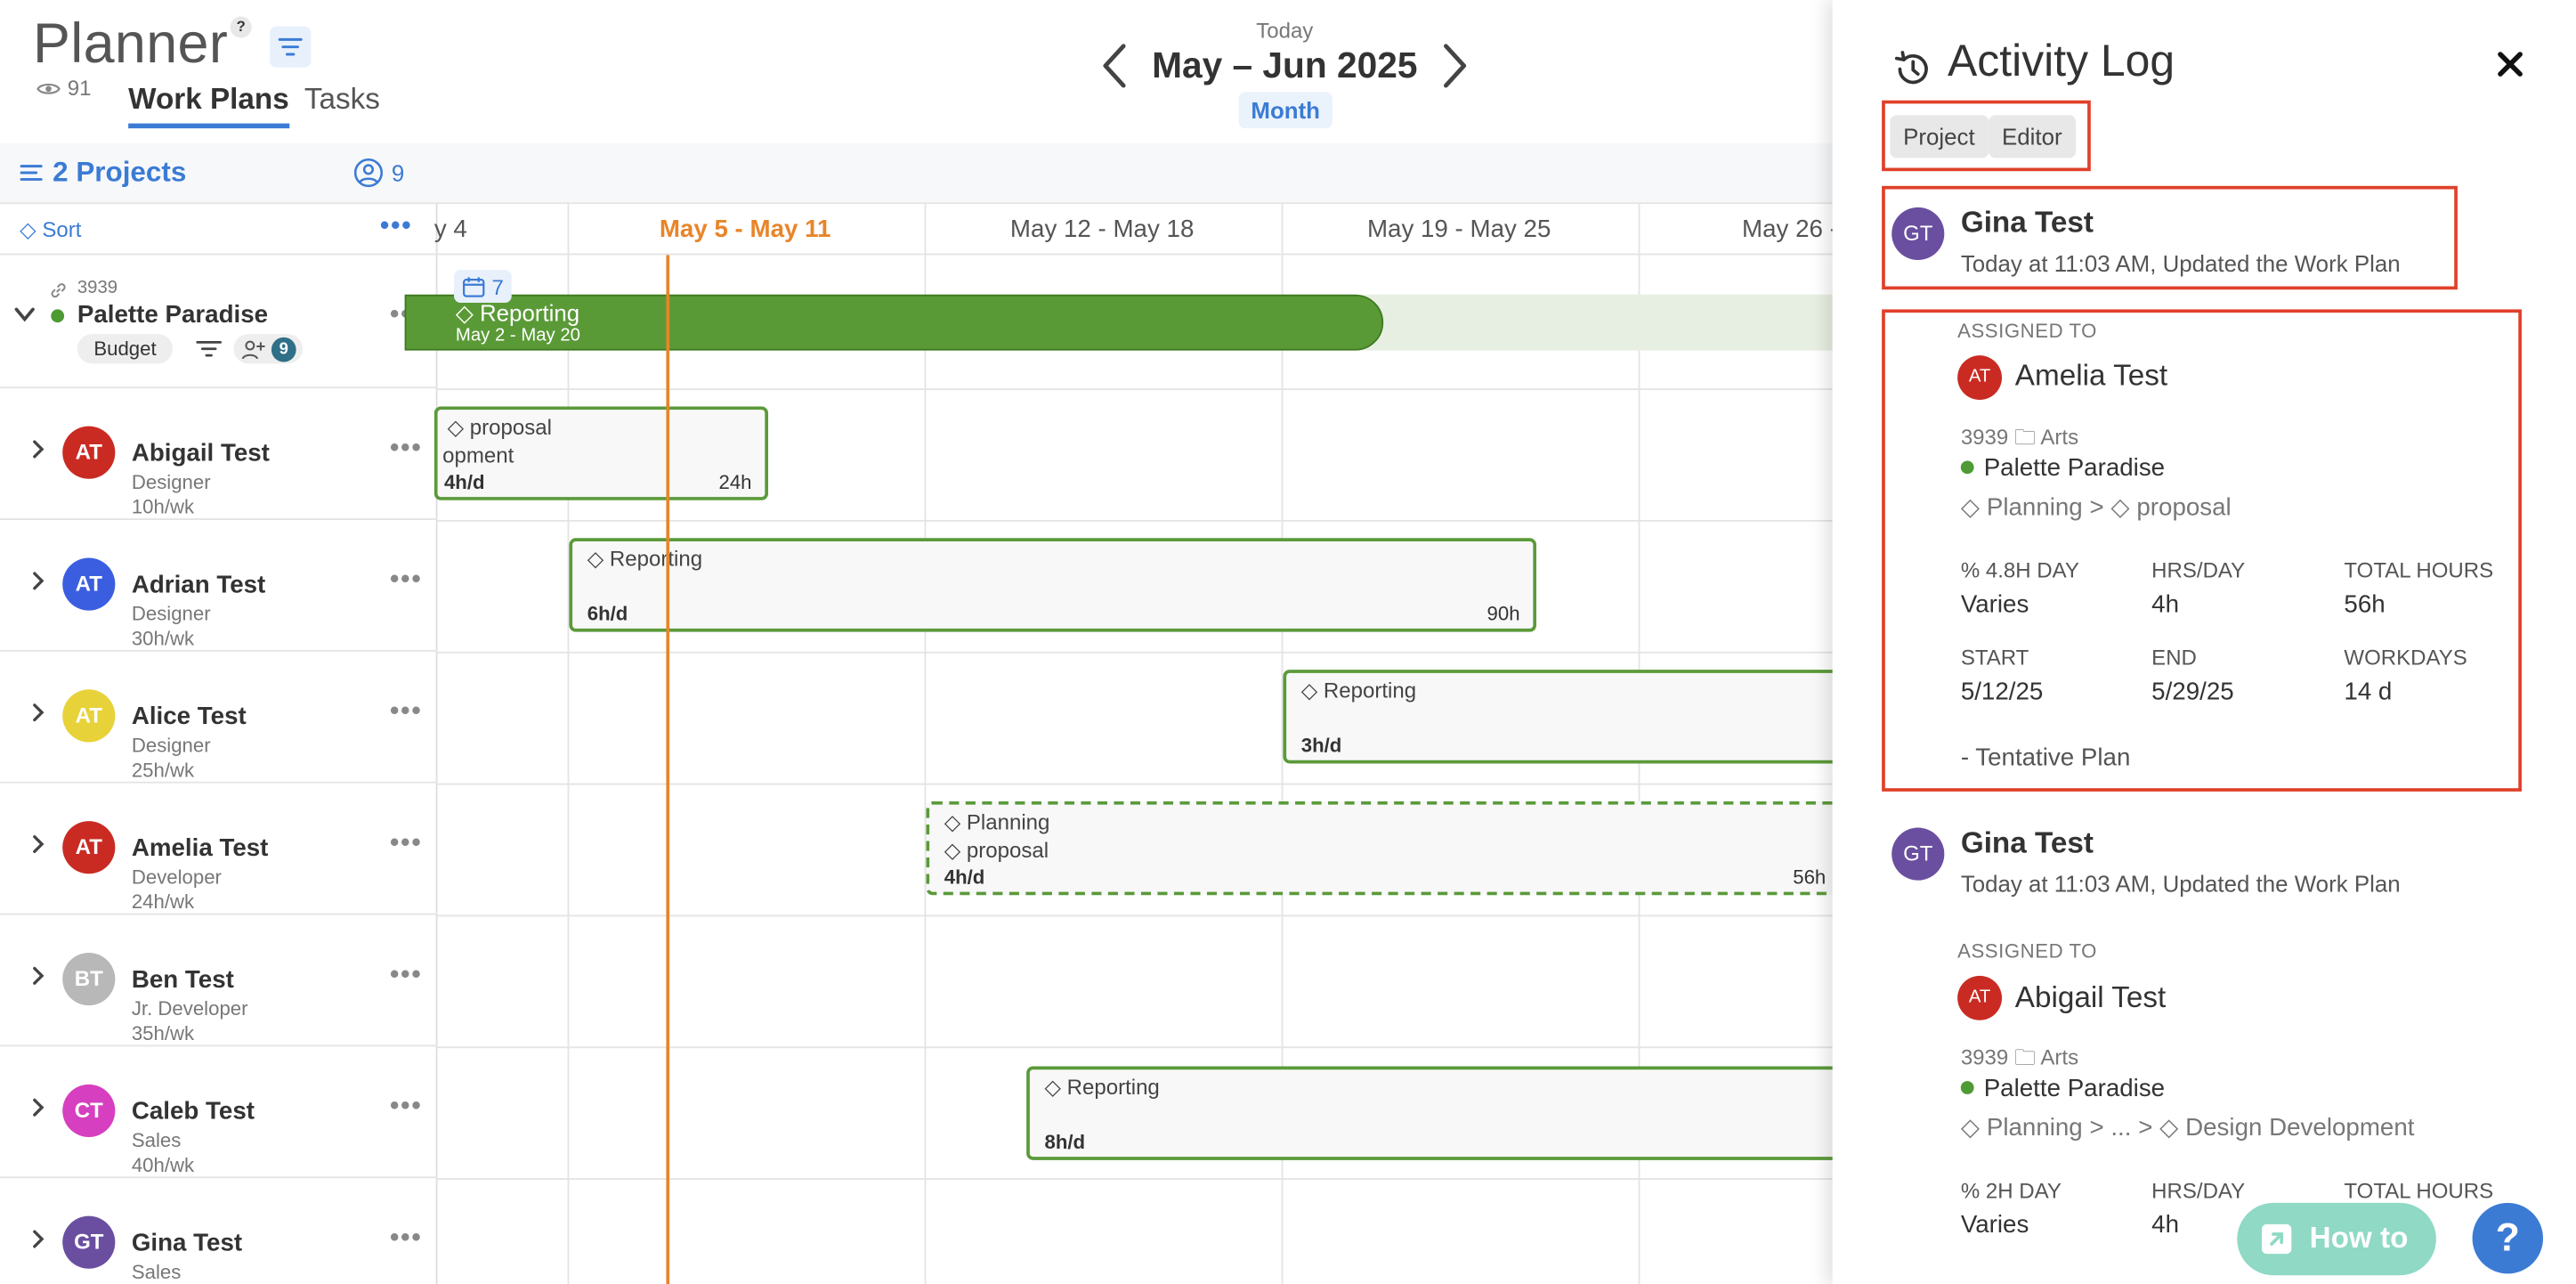 The height and width of the screenshot is (1284, 2576). What do you see at coordinates (64, 88) in the screenshot?
I see `viewer-count: 91` at bounding box center [64, 88].